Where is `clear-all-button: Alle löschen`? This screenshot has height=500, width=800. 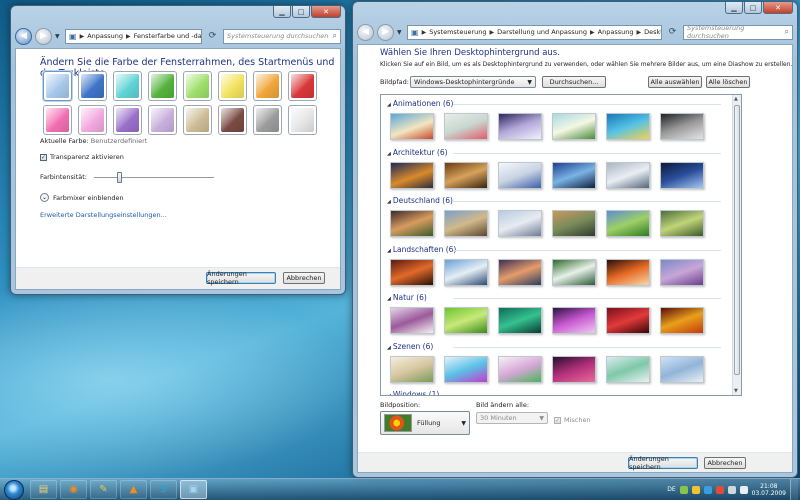
clear-all-button: Alle löschen is located at coordinates (728, 82).